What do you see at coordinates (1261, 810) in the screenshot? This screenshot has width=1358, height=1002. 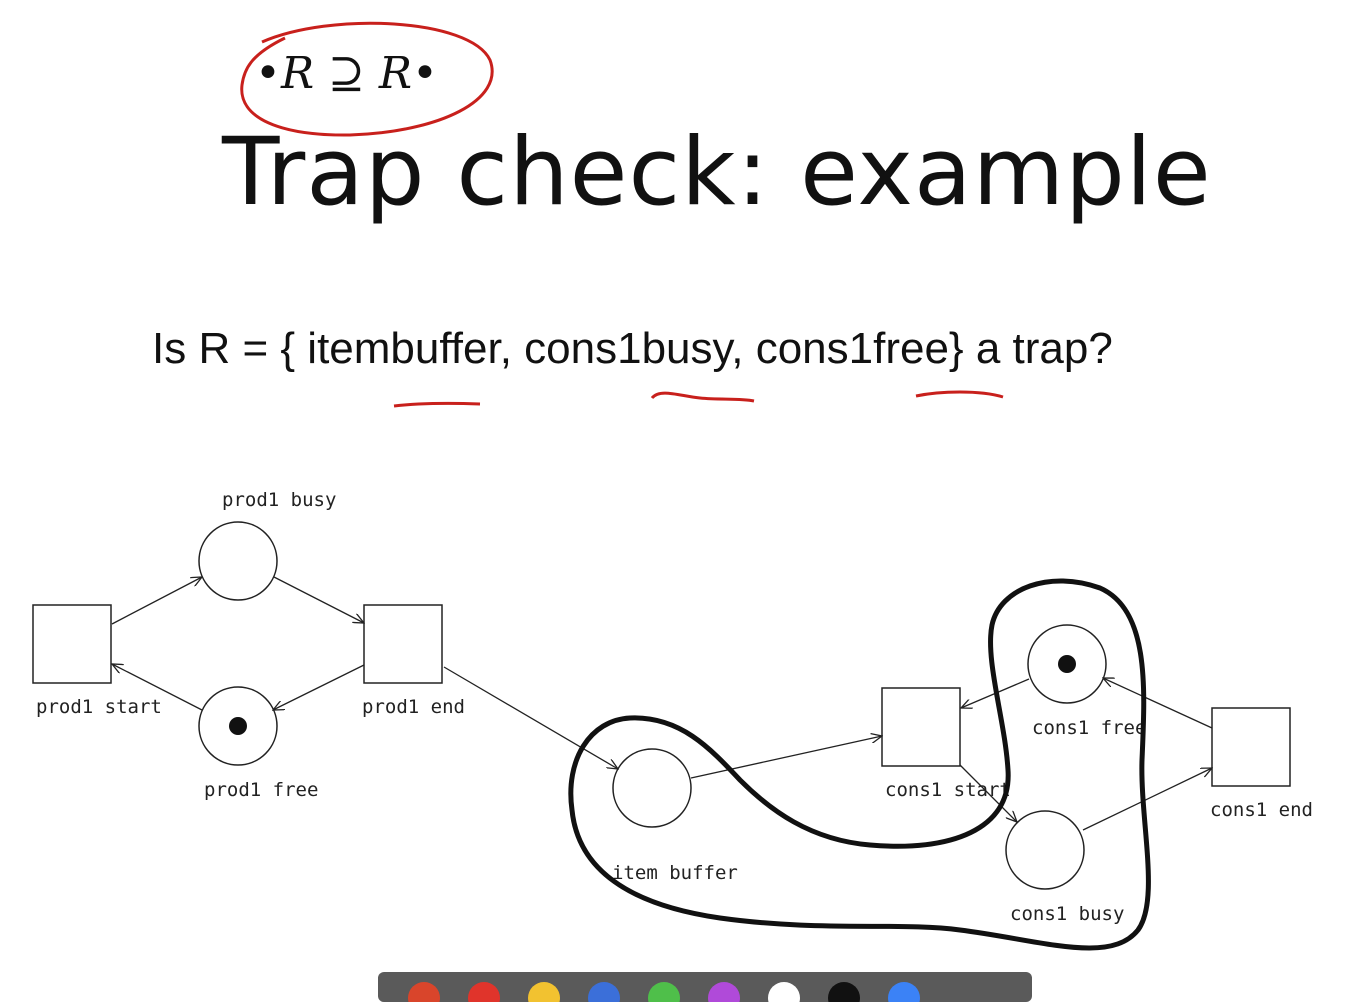 I see `label-cons1-end: cons1 end` at bounding box center [1261, 810].